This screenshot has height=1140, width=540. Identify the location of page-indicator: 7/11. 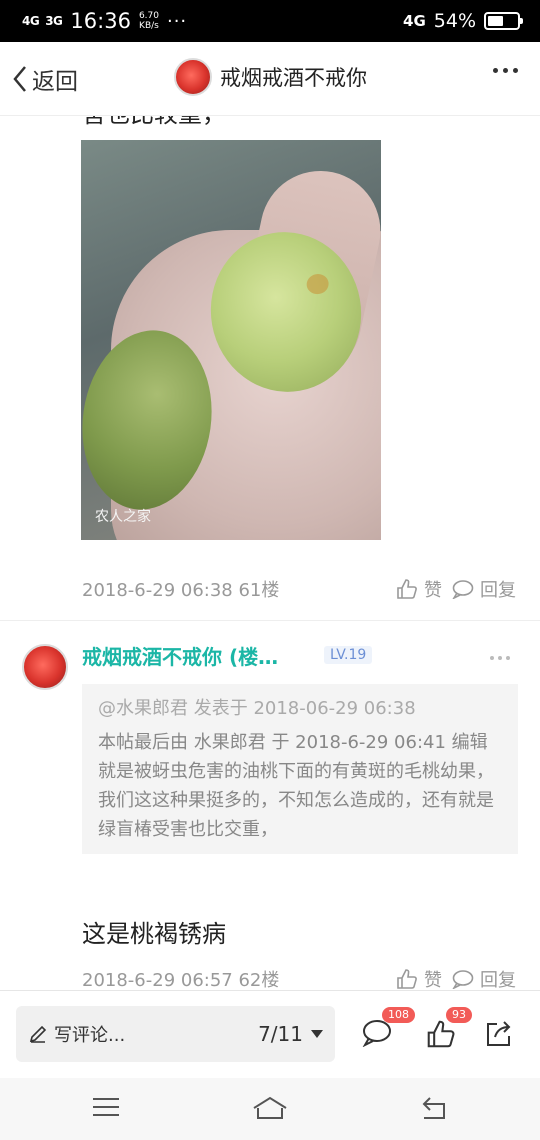
(280, 1034).